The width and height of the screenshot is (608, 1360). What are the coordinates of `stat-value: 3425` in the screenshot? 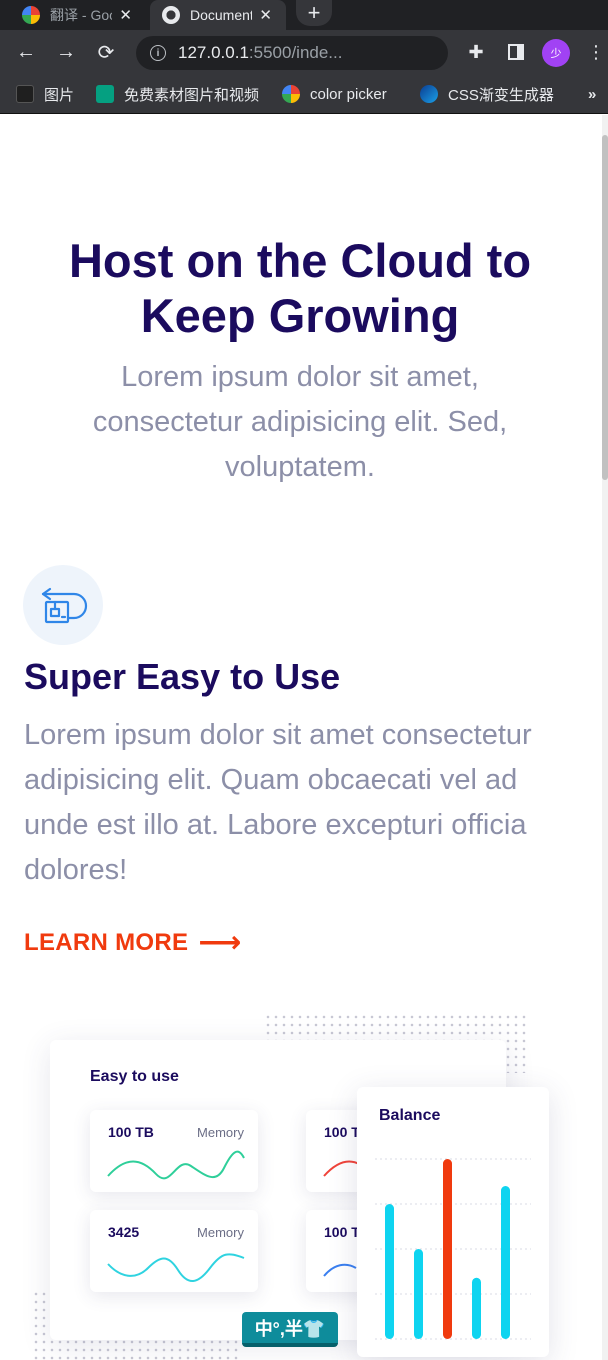 It's located at (124, 1232).